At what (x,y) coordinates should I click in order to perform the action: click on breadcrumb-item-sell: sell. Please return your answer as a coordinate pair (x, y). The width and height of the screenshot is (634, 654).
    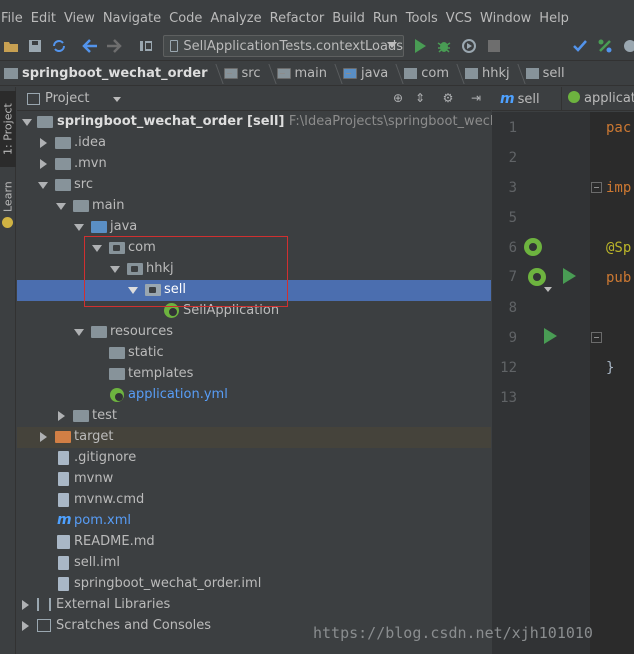
    Looking at the image, I should click on (543, 73).